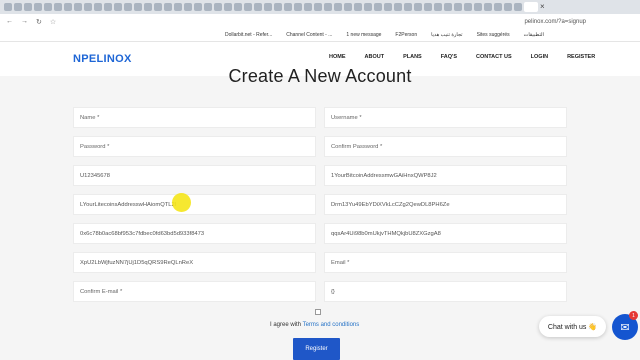  I want to click on reload-icon: ↻, so click(39, 22).